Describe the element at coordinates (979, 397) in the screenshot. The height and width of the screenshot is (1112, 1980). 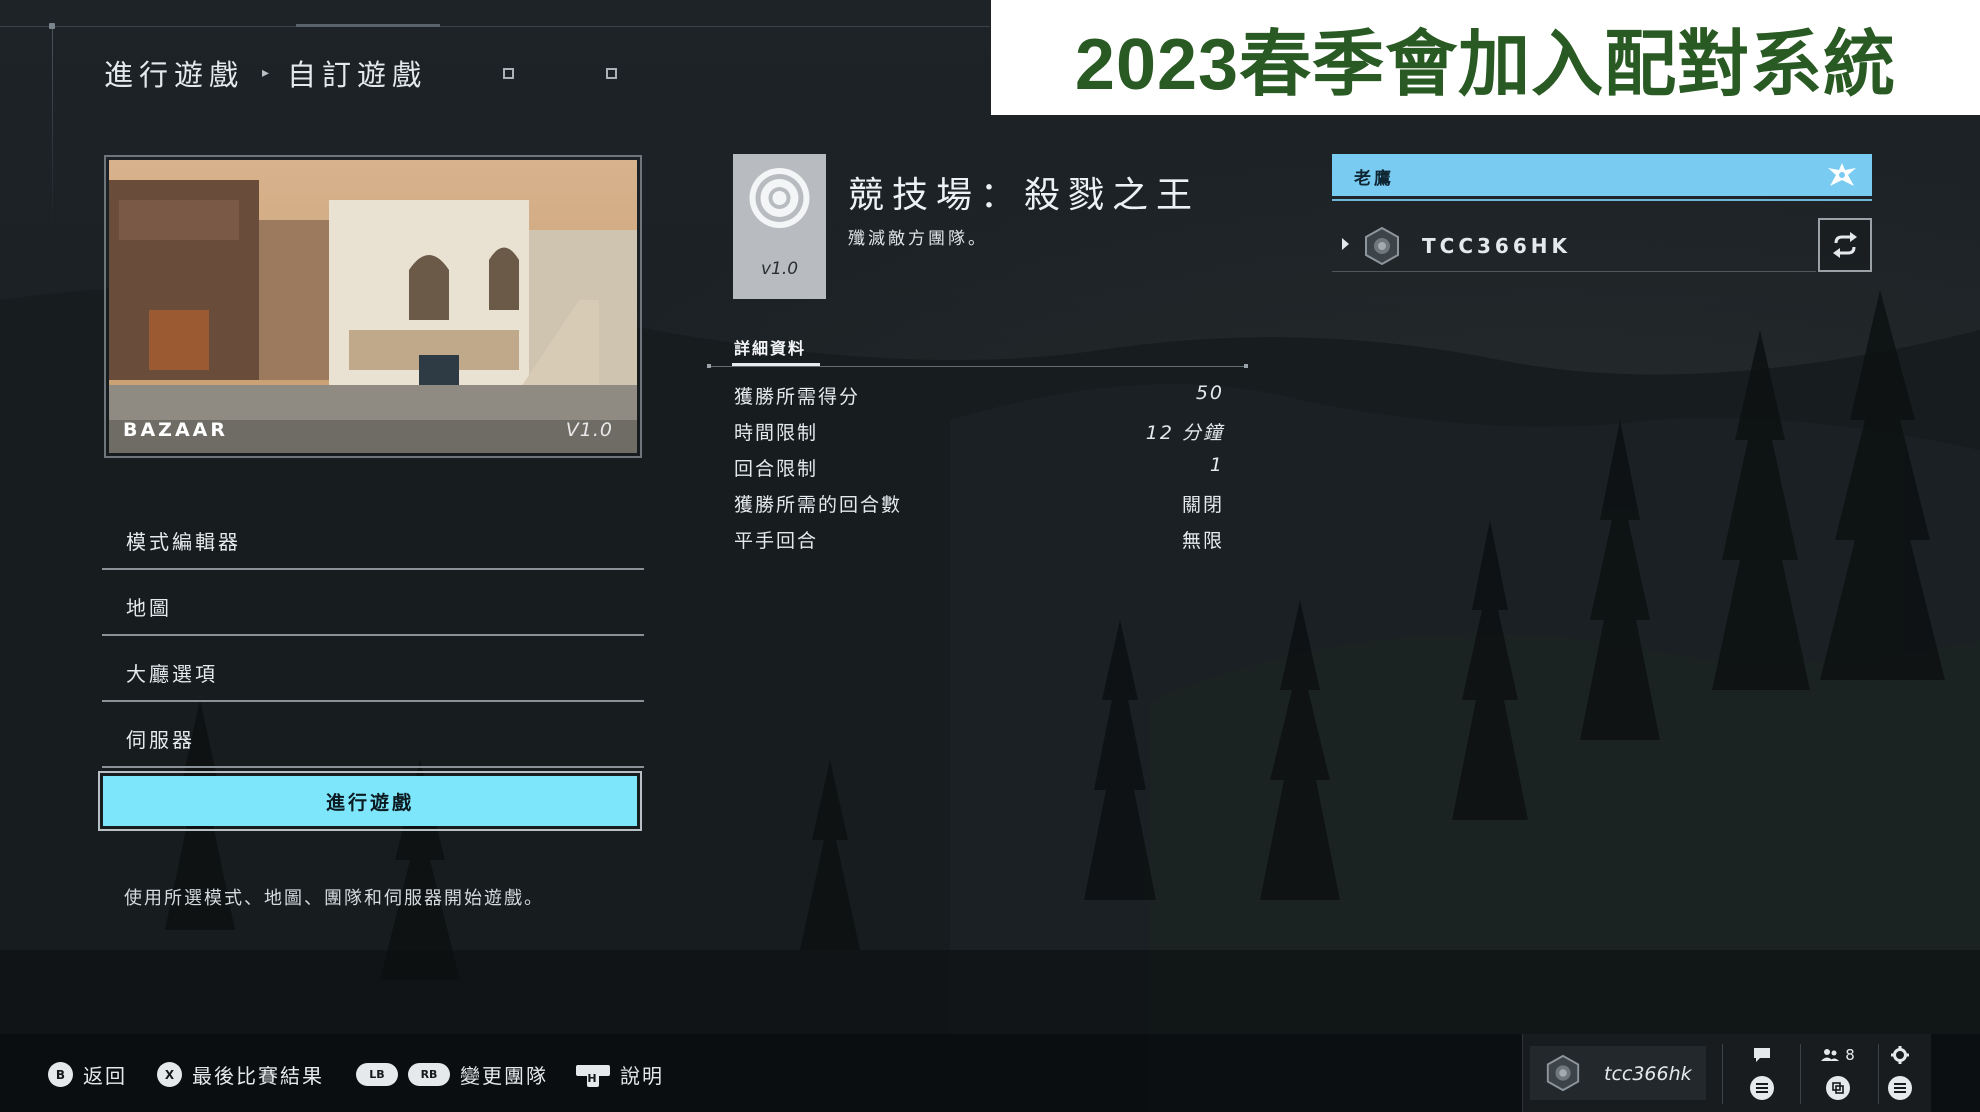
I see `detail-row-score-to-win: 獲勝所需得分 50` at that location.